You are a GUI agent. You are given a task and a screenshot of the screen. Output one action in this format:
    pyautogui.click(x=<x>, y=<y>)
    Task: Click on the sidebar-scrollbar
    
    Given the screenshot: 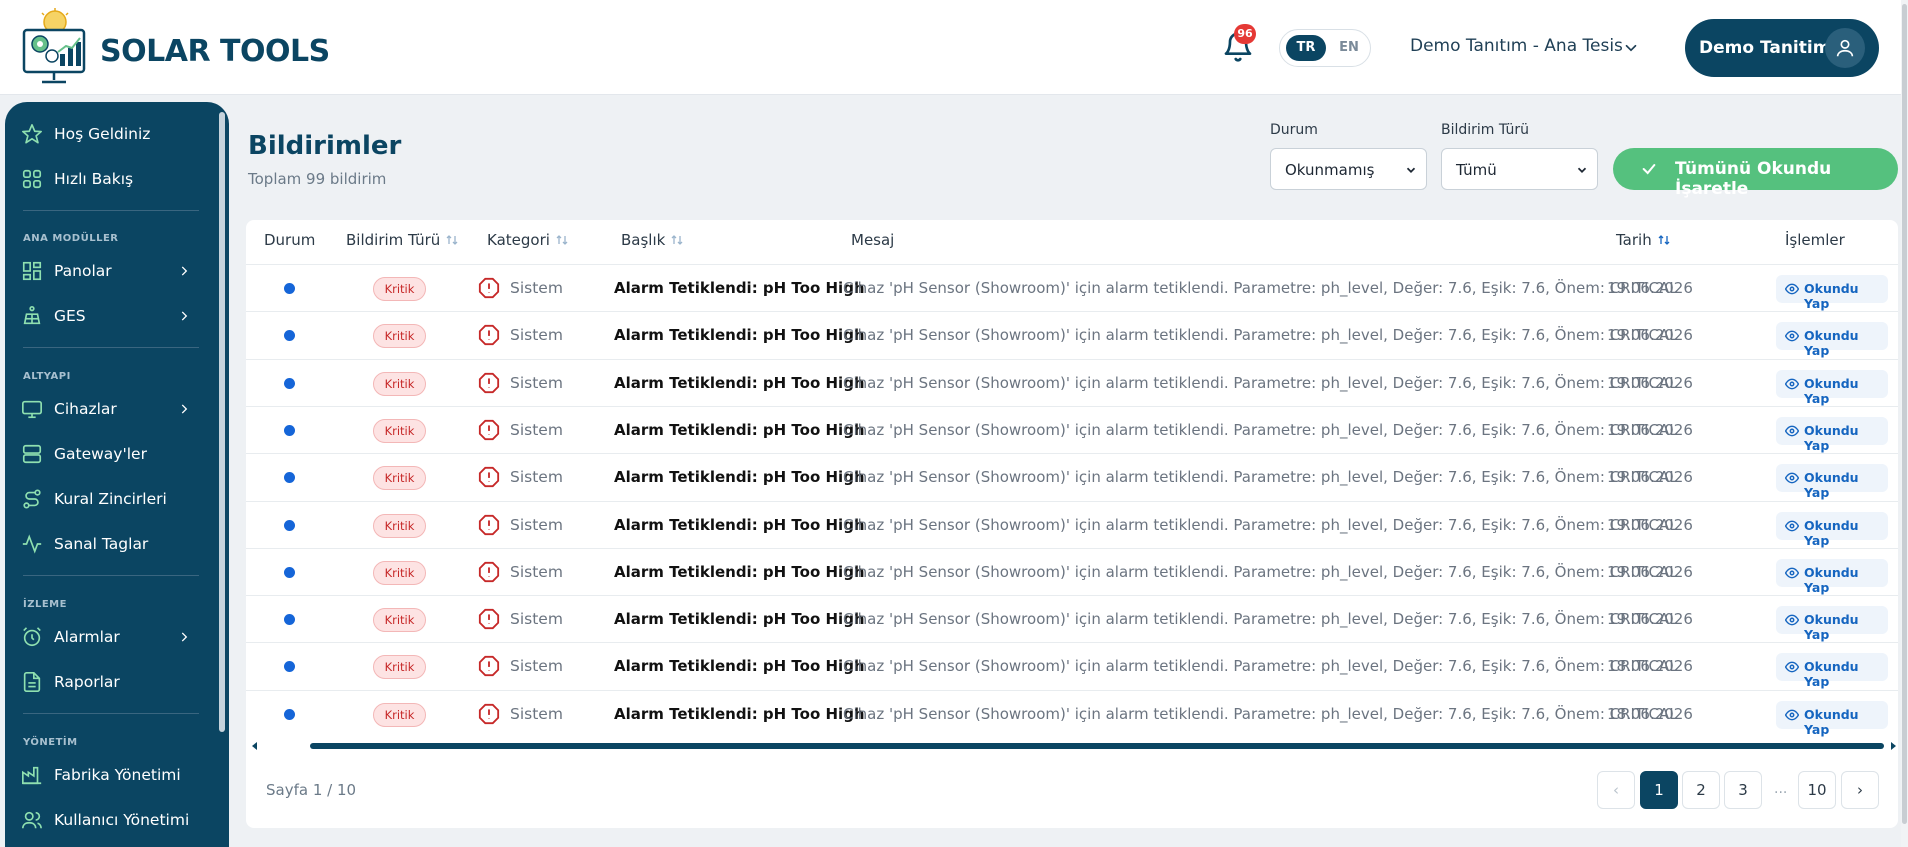 What is the action you would take?
    pyautogui.click(x=222, y=422)
    